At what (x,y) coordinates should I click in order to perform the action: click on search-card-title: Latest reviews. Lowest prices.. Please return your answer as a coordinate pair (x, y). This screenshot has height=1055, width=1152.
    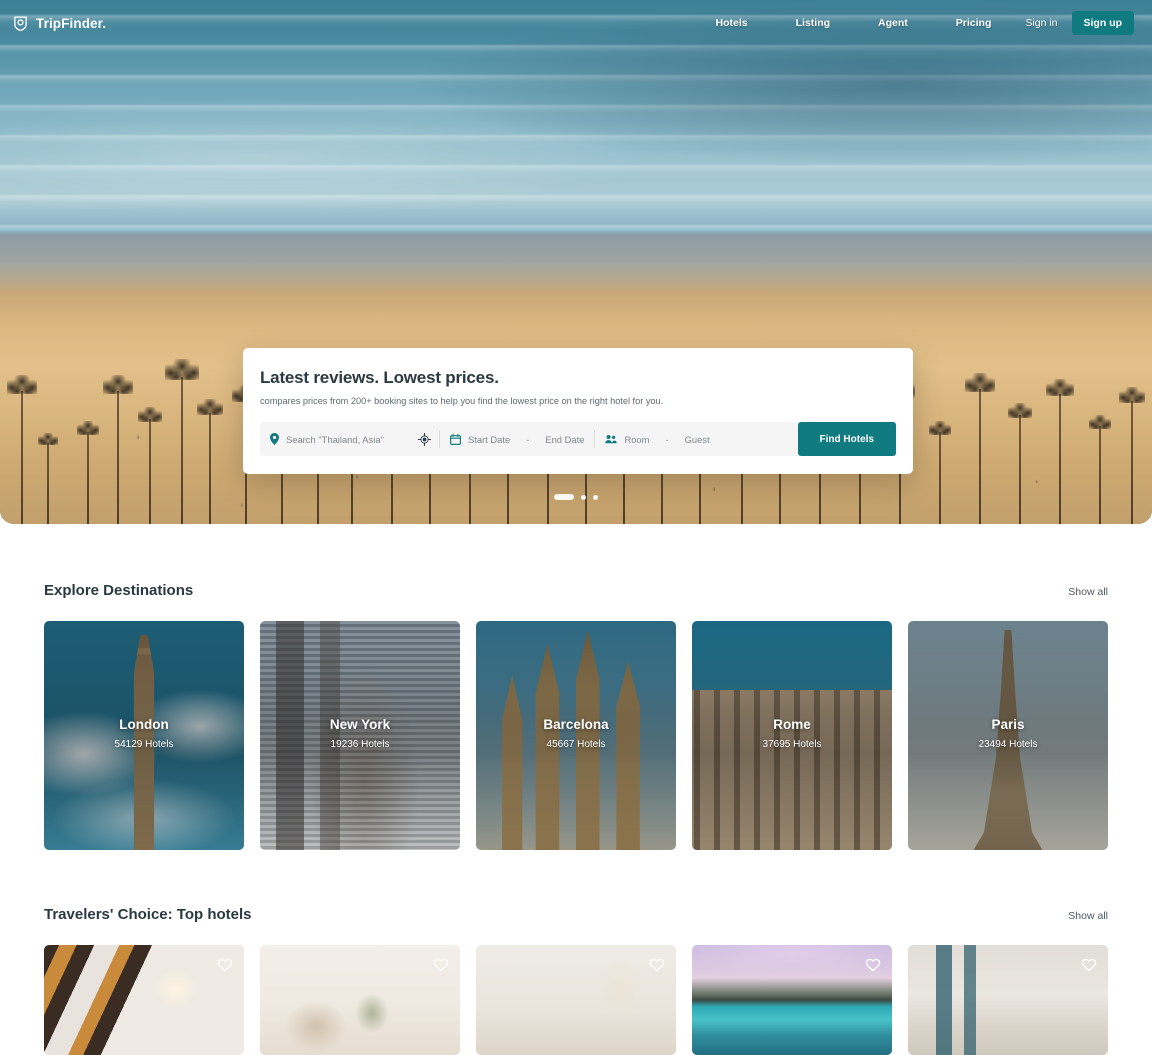
    Looking at the image, I should click on (379, 377).